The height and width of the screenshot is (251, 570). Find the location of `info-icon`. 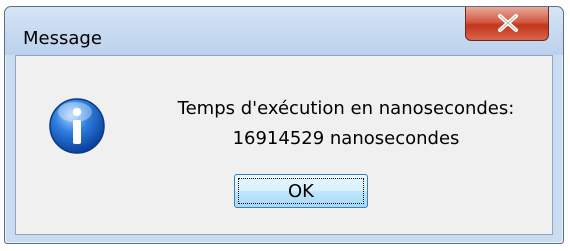

info-icon is located at coordinates (77, 126).